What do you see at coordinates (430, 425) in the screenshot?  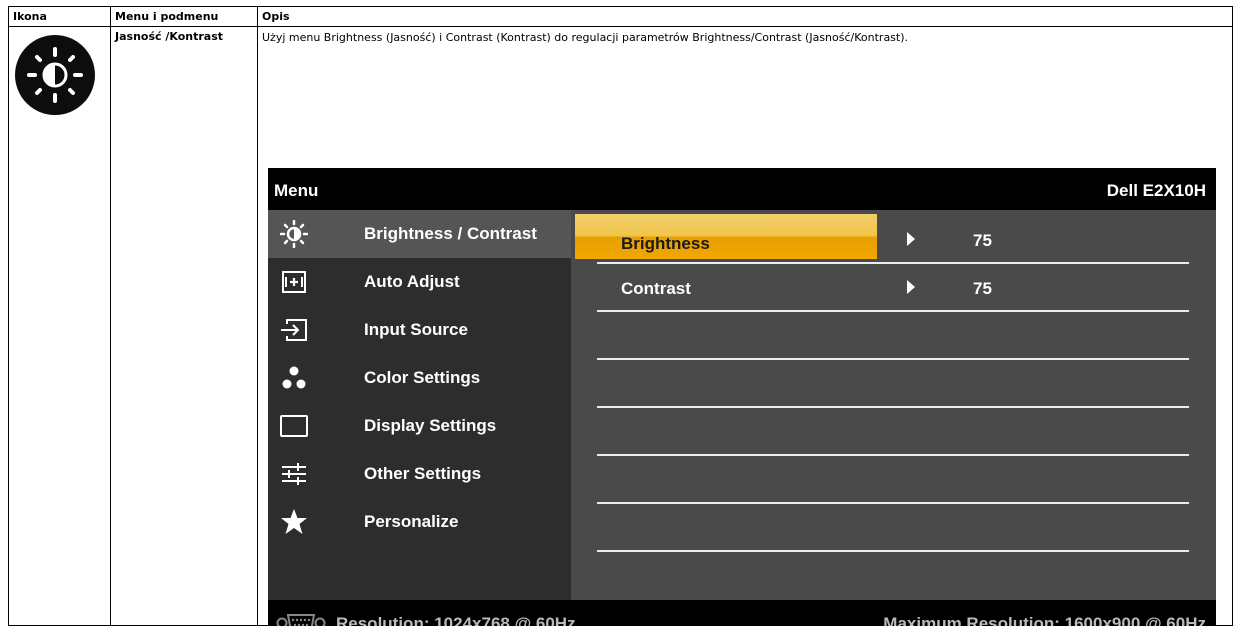 I see `menu-item-label: Display Settings` at bounding box center [430, 425].